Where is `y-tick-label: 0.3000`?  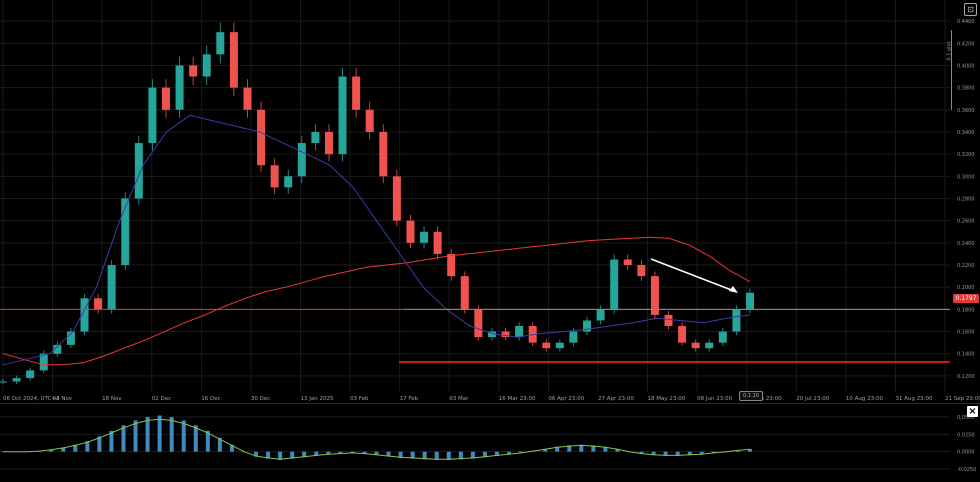
y-tick-label: 0.3000 is located at coordinates (966, 177).